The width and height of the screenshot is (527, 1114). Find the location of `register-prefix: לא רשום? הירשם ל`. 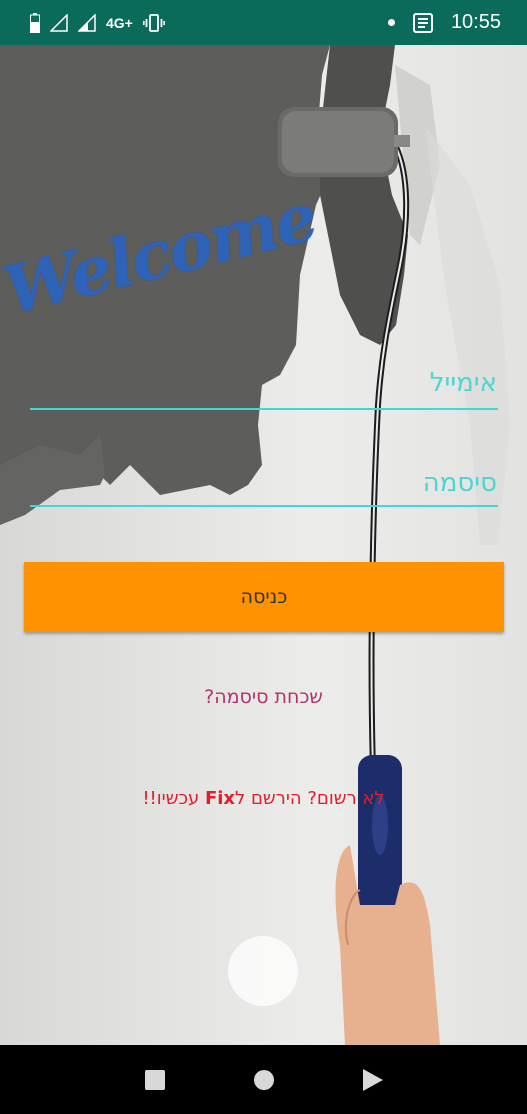

register-prefix: לא רשום? הירשם ל is located at coordinates (310, 798).